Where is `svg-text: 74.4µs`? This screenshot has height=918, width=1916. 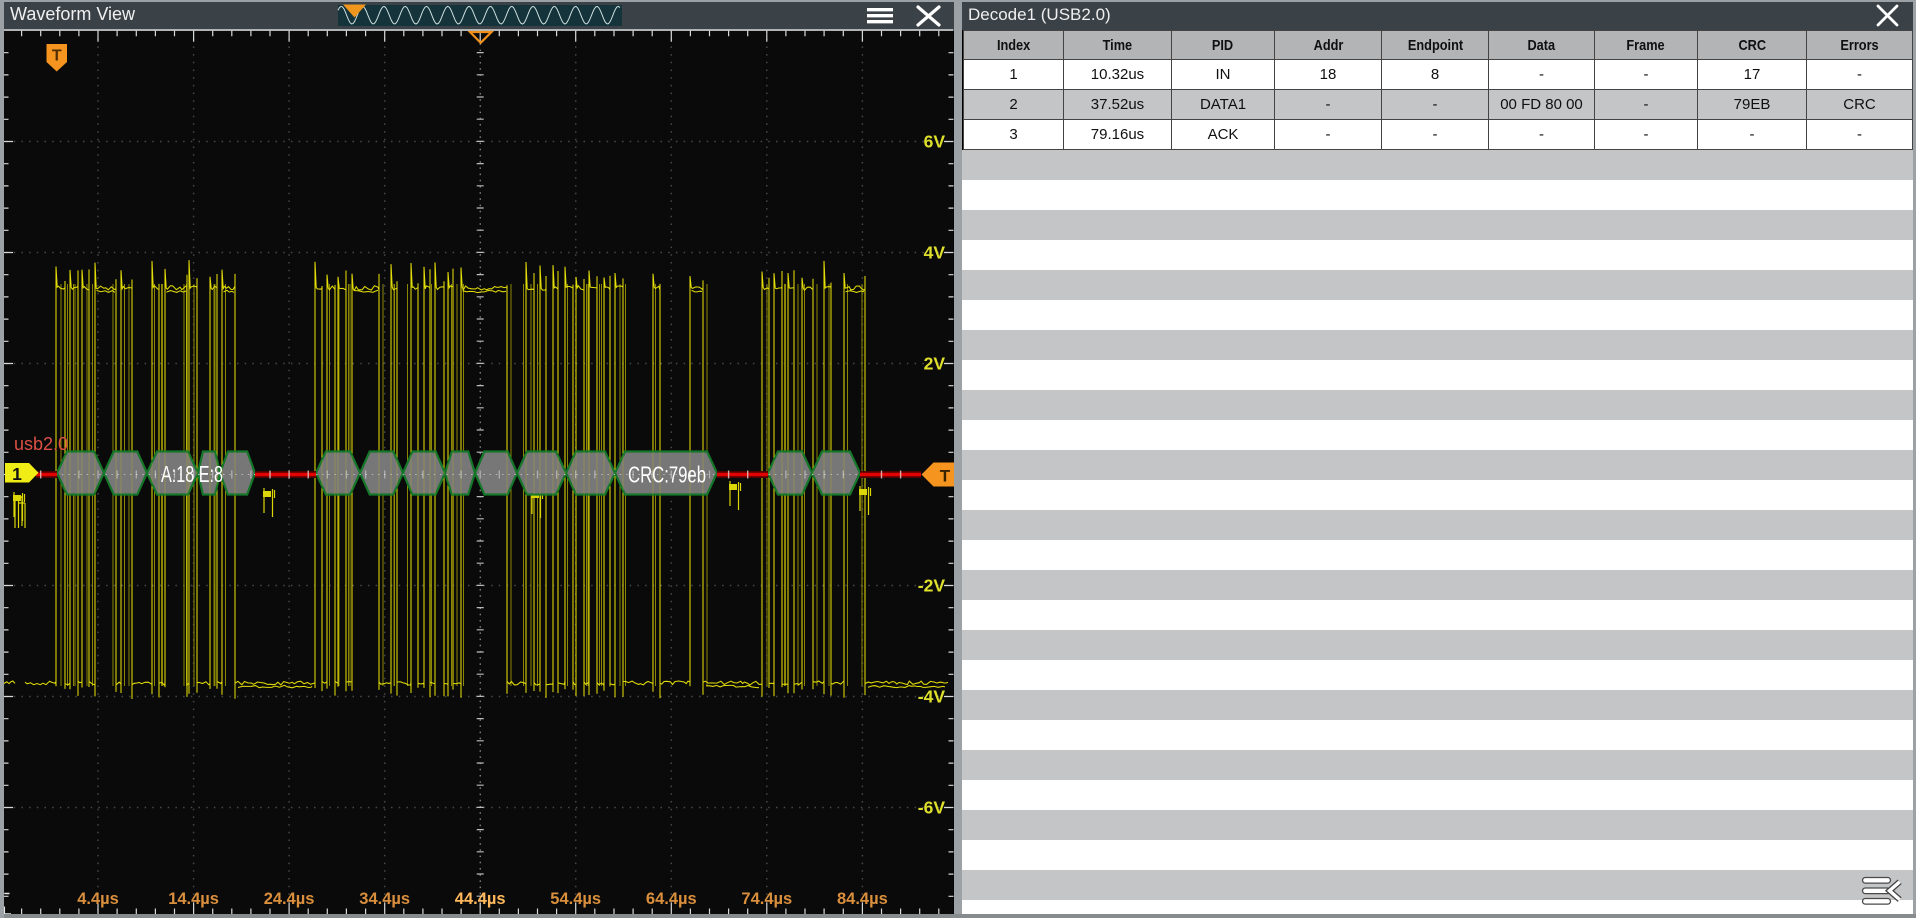
svg-text: 74.4µs is located at coordinates (766, 899).